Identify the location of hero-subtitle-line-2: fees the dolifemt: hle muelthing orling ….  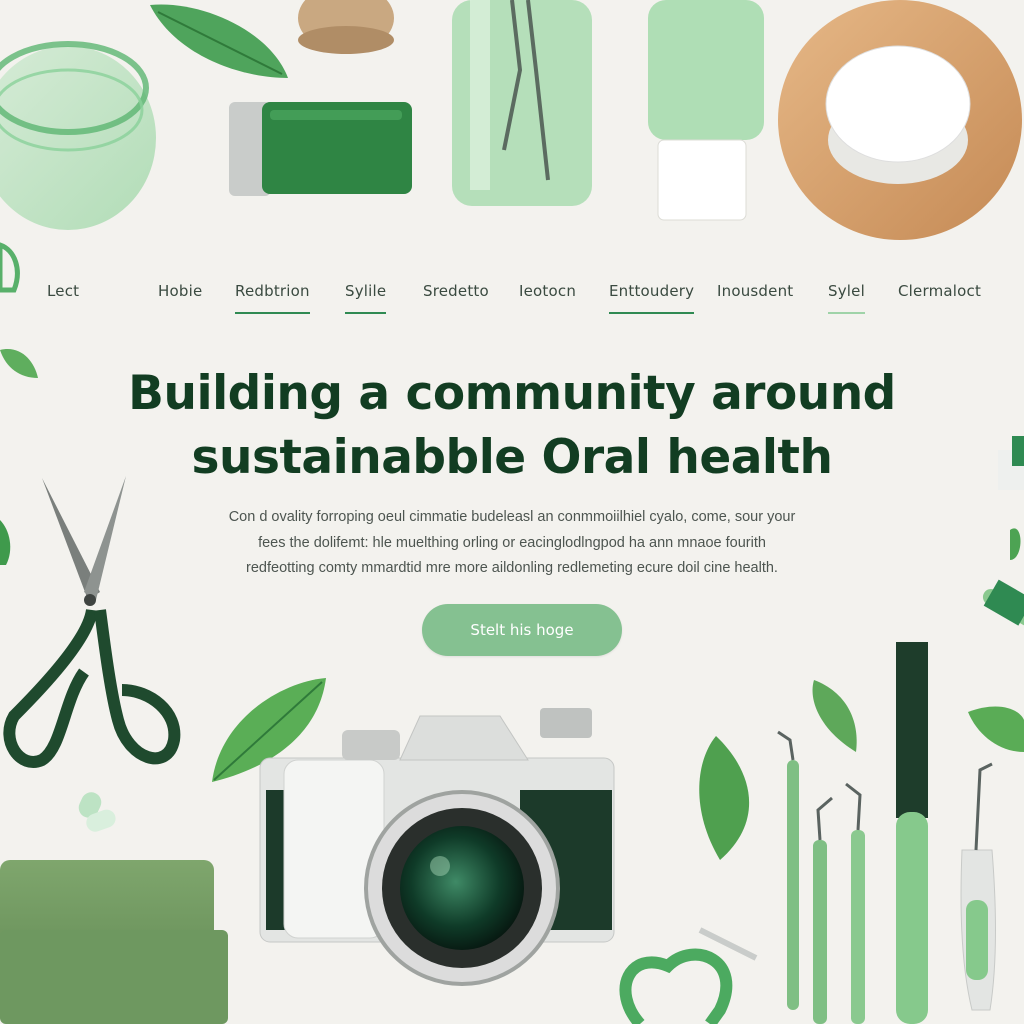
(512, 543).